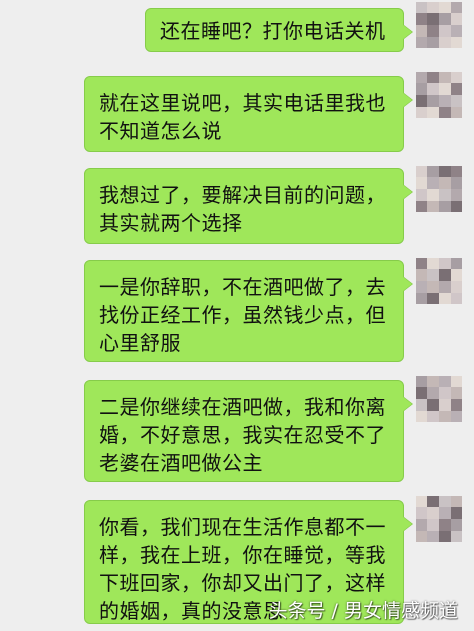 The width and height of the screenshot is (474, 631). What do you see at coordinates (242, 103) in the screenshot?
I see `message-text: 就在这里说吧，其实电话里我也` at bounding box center [242, 103].